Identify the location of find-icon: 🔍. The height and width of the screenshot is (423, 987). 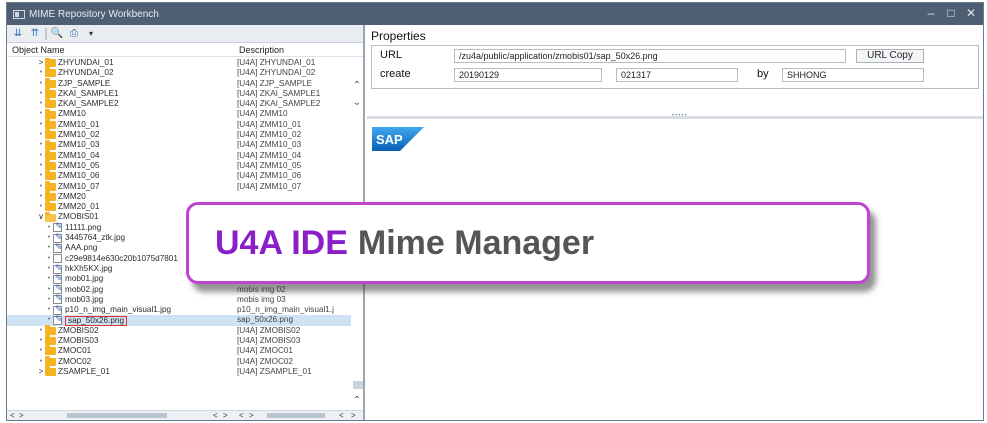
(57, 33).